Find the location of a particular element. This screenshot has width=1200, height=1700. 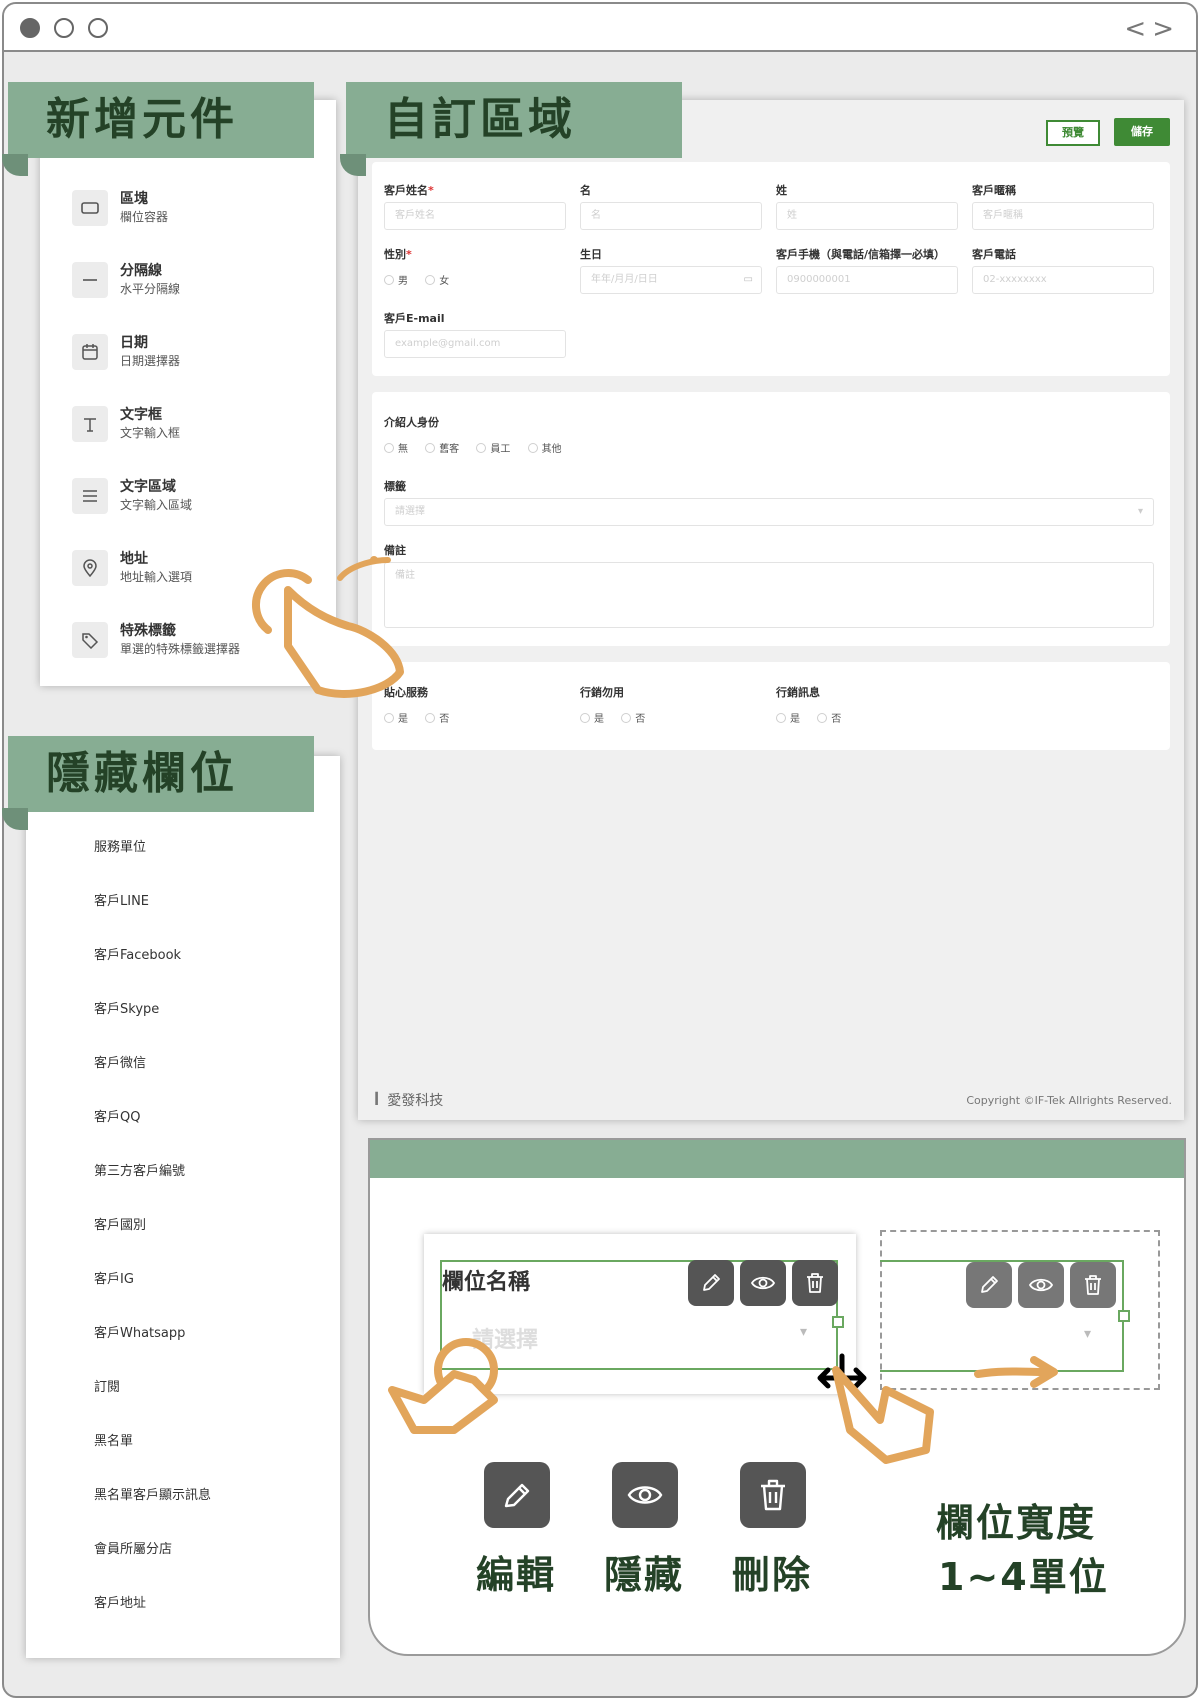

component-title: 日期 is located at coordinates (134, 343).